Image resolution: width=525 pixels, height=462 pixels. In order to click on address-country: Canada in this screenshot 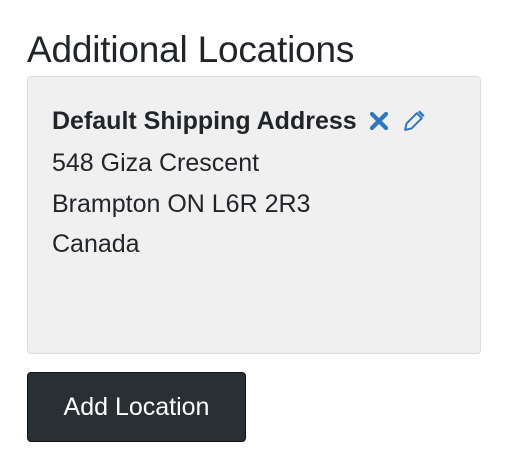, I will do `click(96, 244)`.